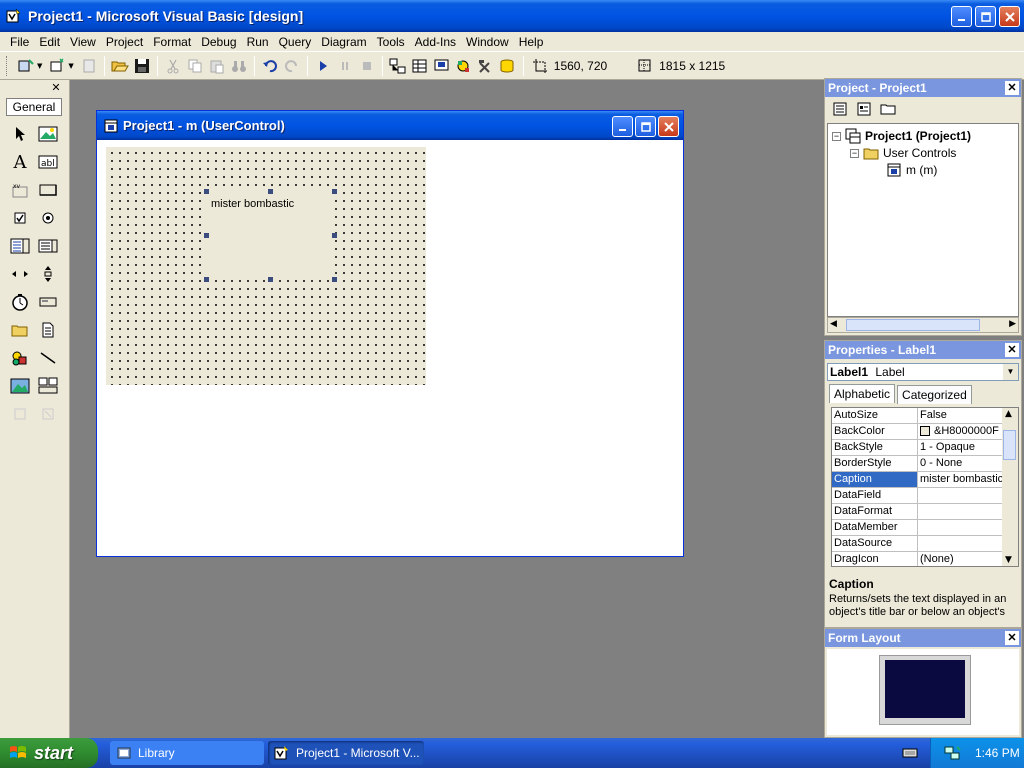 Image resolution: width=1024 pixels, height=768 pixels. Describe the element at coordinates (1010, 487) in the screenshot. I see `property-grid-vscrollbar: ▲ ▼` at that location.